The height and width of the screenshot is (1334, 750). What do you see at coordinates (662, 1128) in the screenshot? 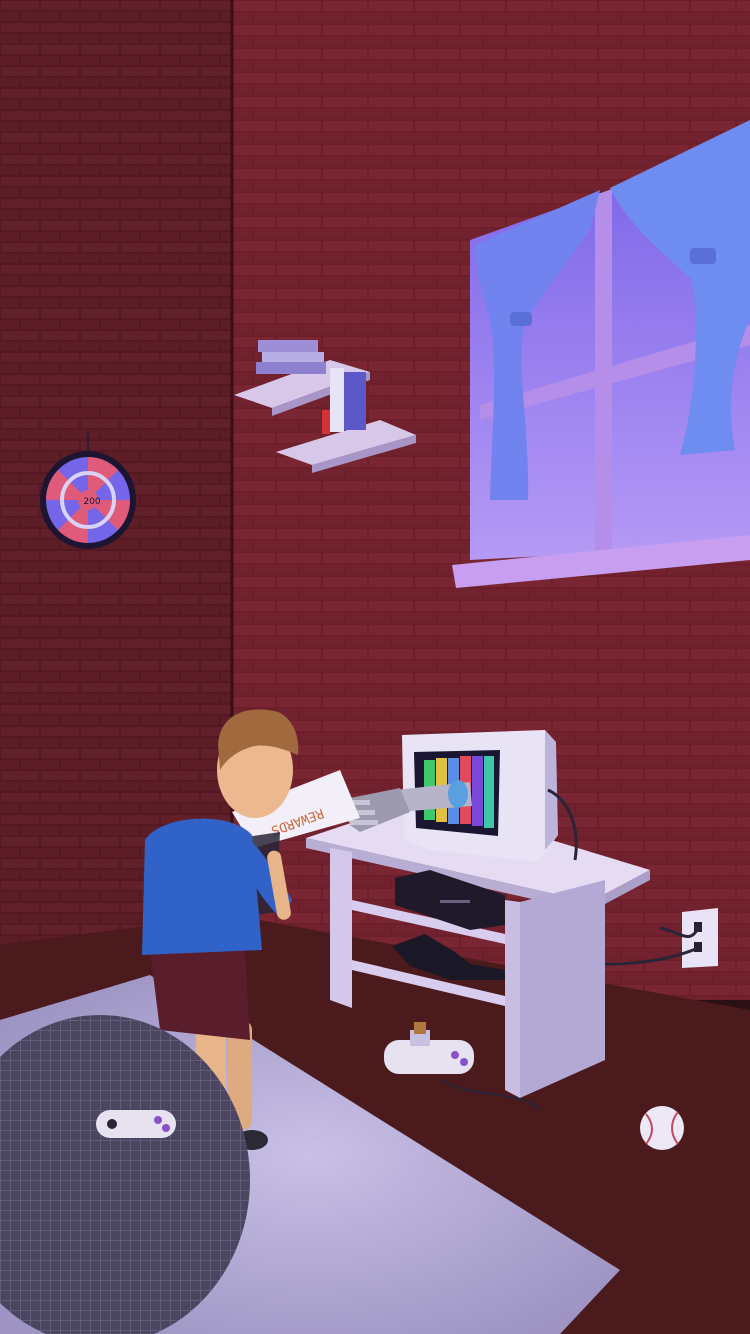
I see `baseball` at bounding box center [662, 1128].